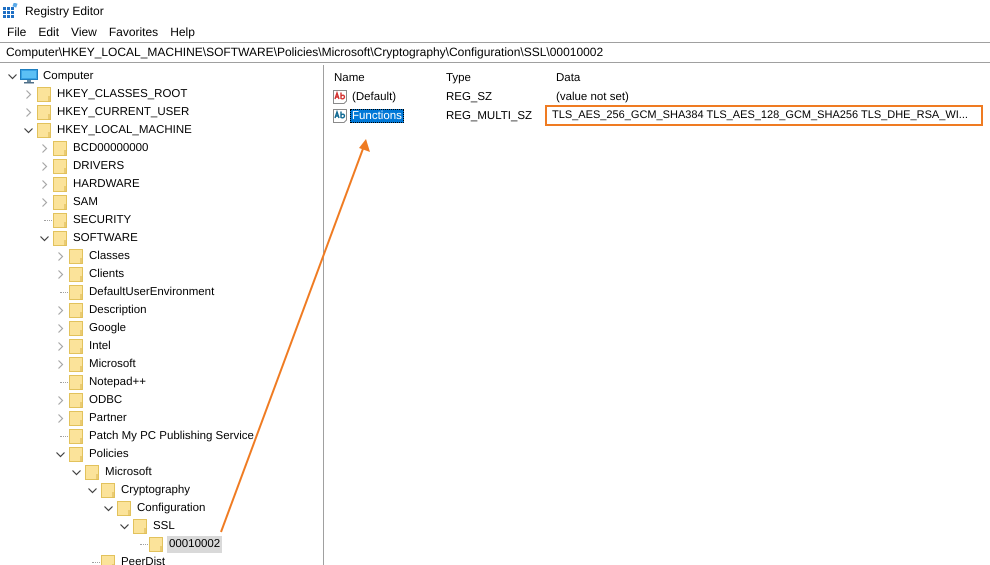  I want to click on tree-item: SSL, so click(164, 526).